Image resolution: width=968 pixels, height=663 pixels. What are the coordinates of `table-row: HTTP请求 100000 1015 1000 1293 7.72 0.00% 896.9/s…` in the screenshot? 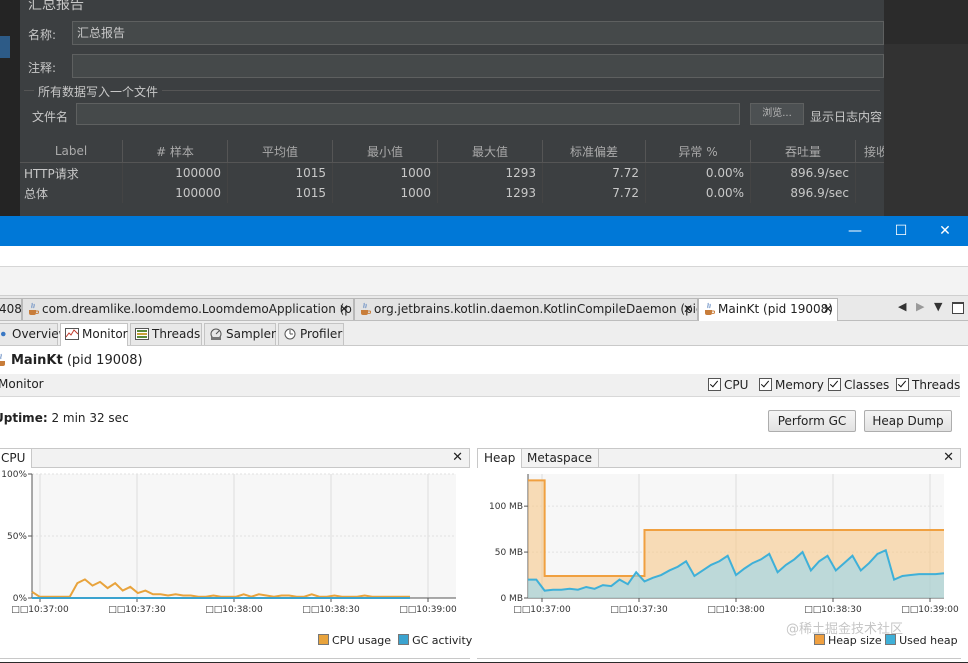 It's located at (458, 172).